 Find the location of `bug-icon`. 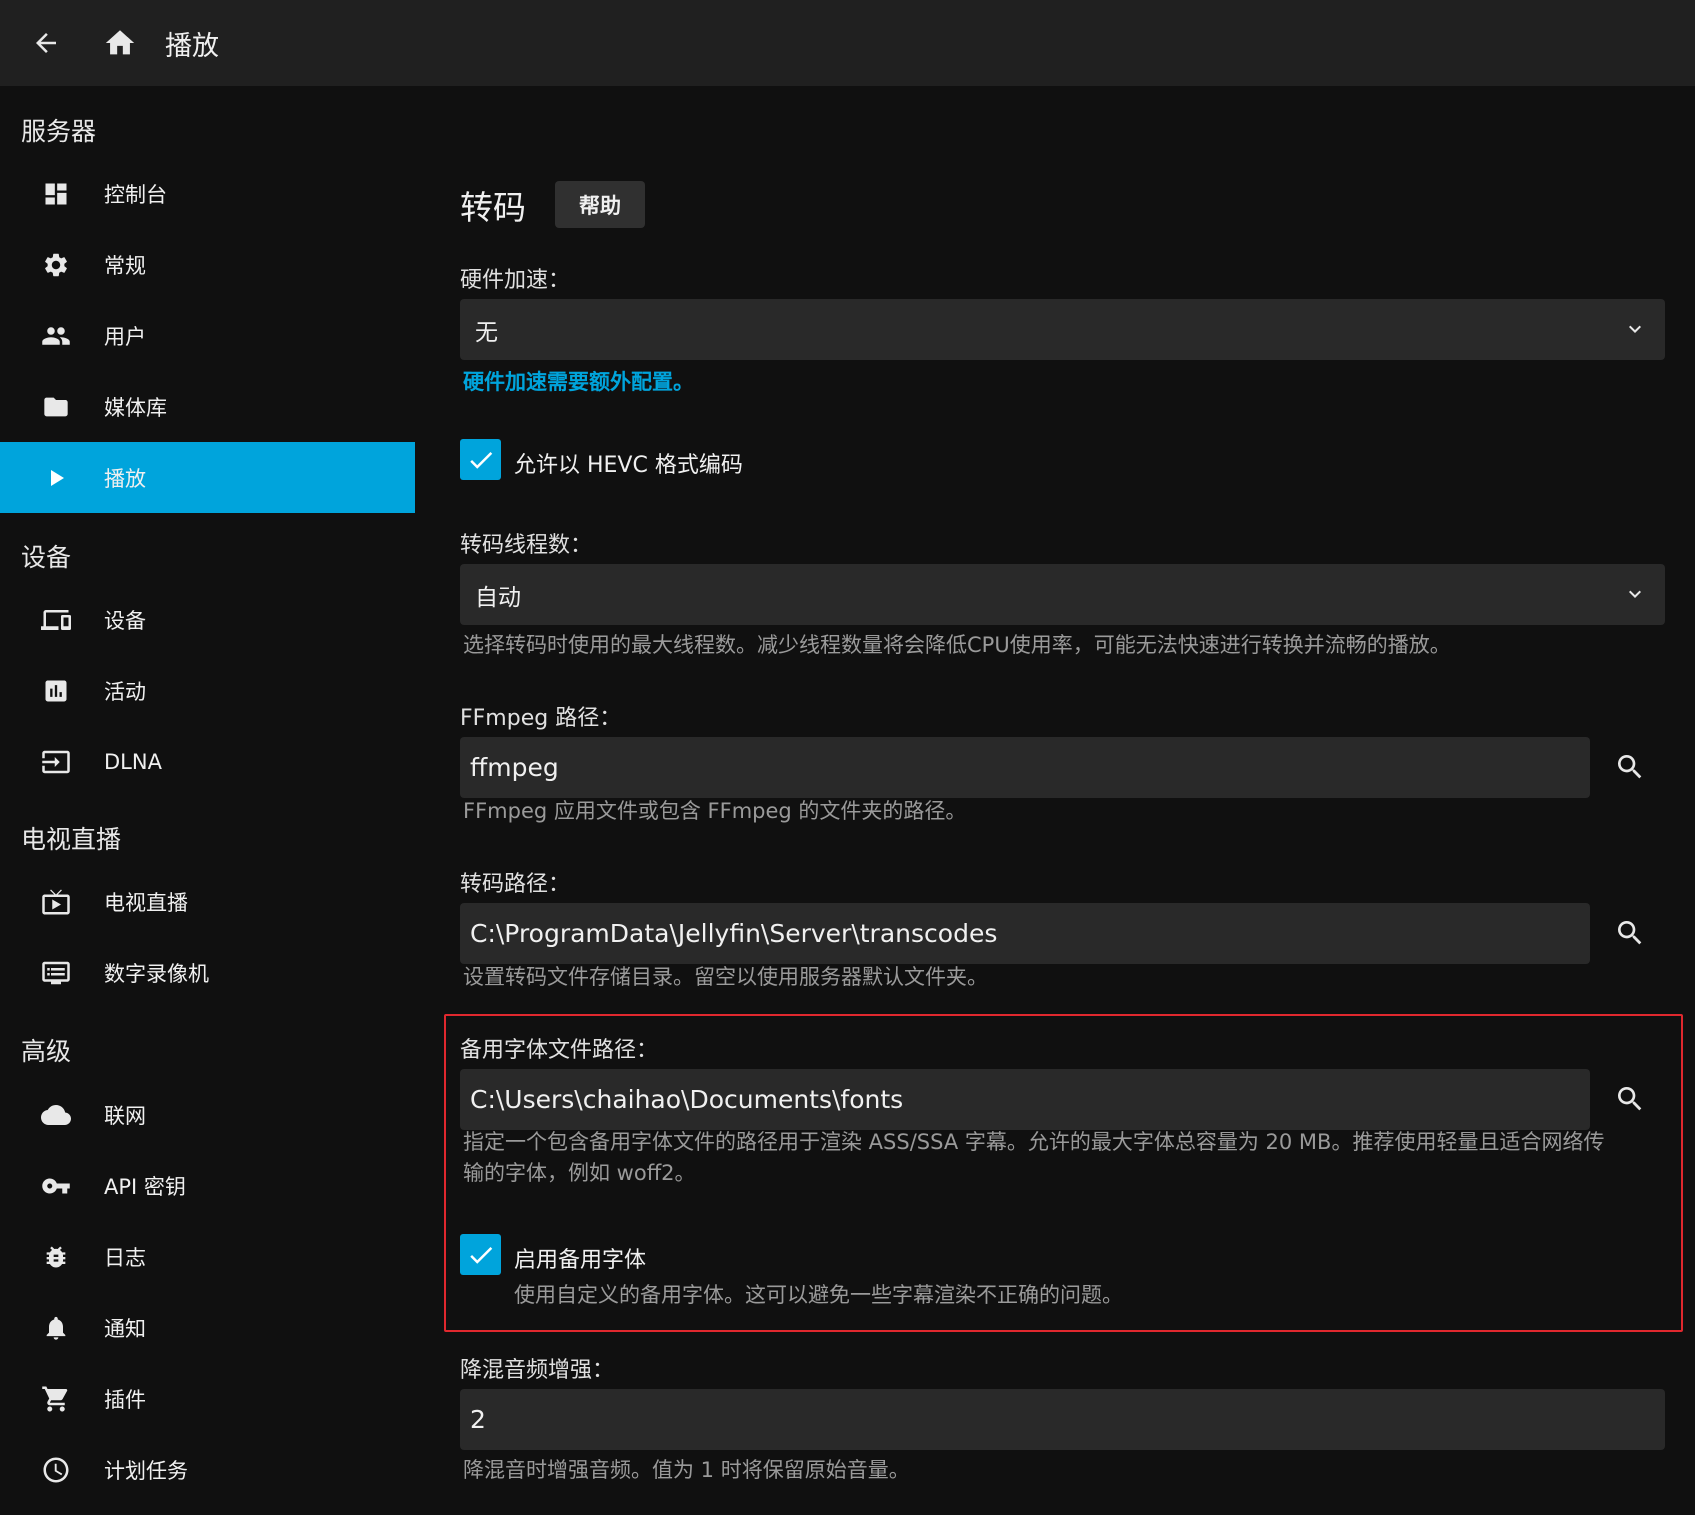

bug-icon is located at coordinates (56, 1257).